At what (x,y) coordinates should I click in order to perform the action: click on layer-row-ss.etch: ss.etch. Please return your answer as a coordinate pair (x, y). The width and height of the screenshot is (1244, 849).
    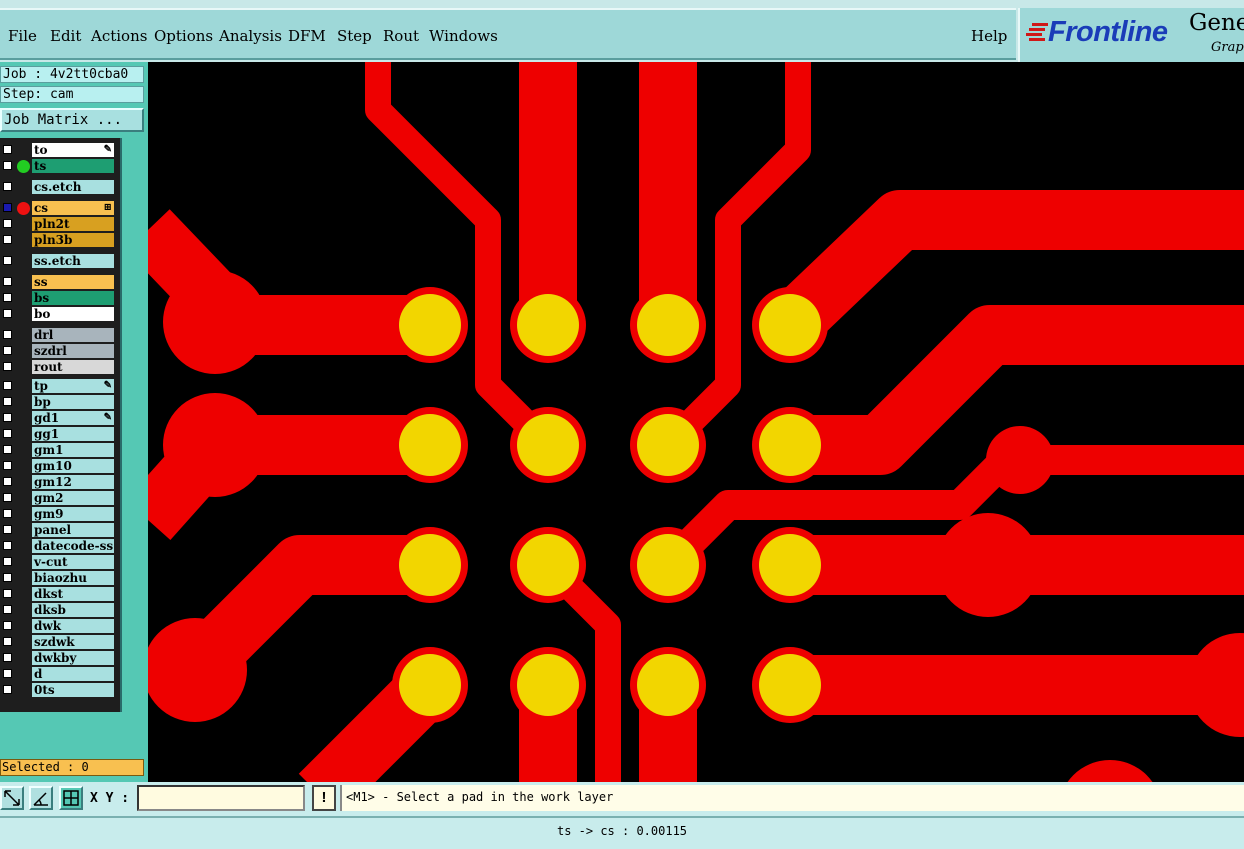
    Looking at the image, I should click on (59, 261).